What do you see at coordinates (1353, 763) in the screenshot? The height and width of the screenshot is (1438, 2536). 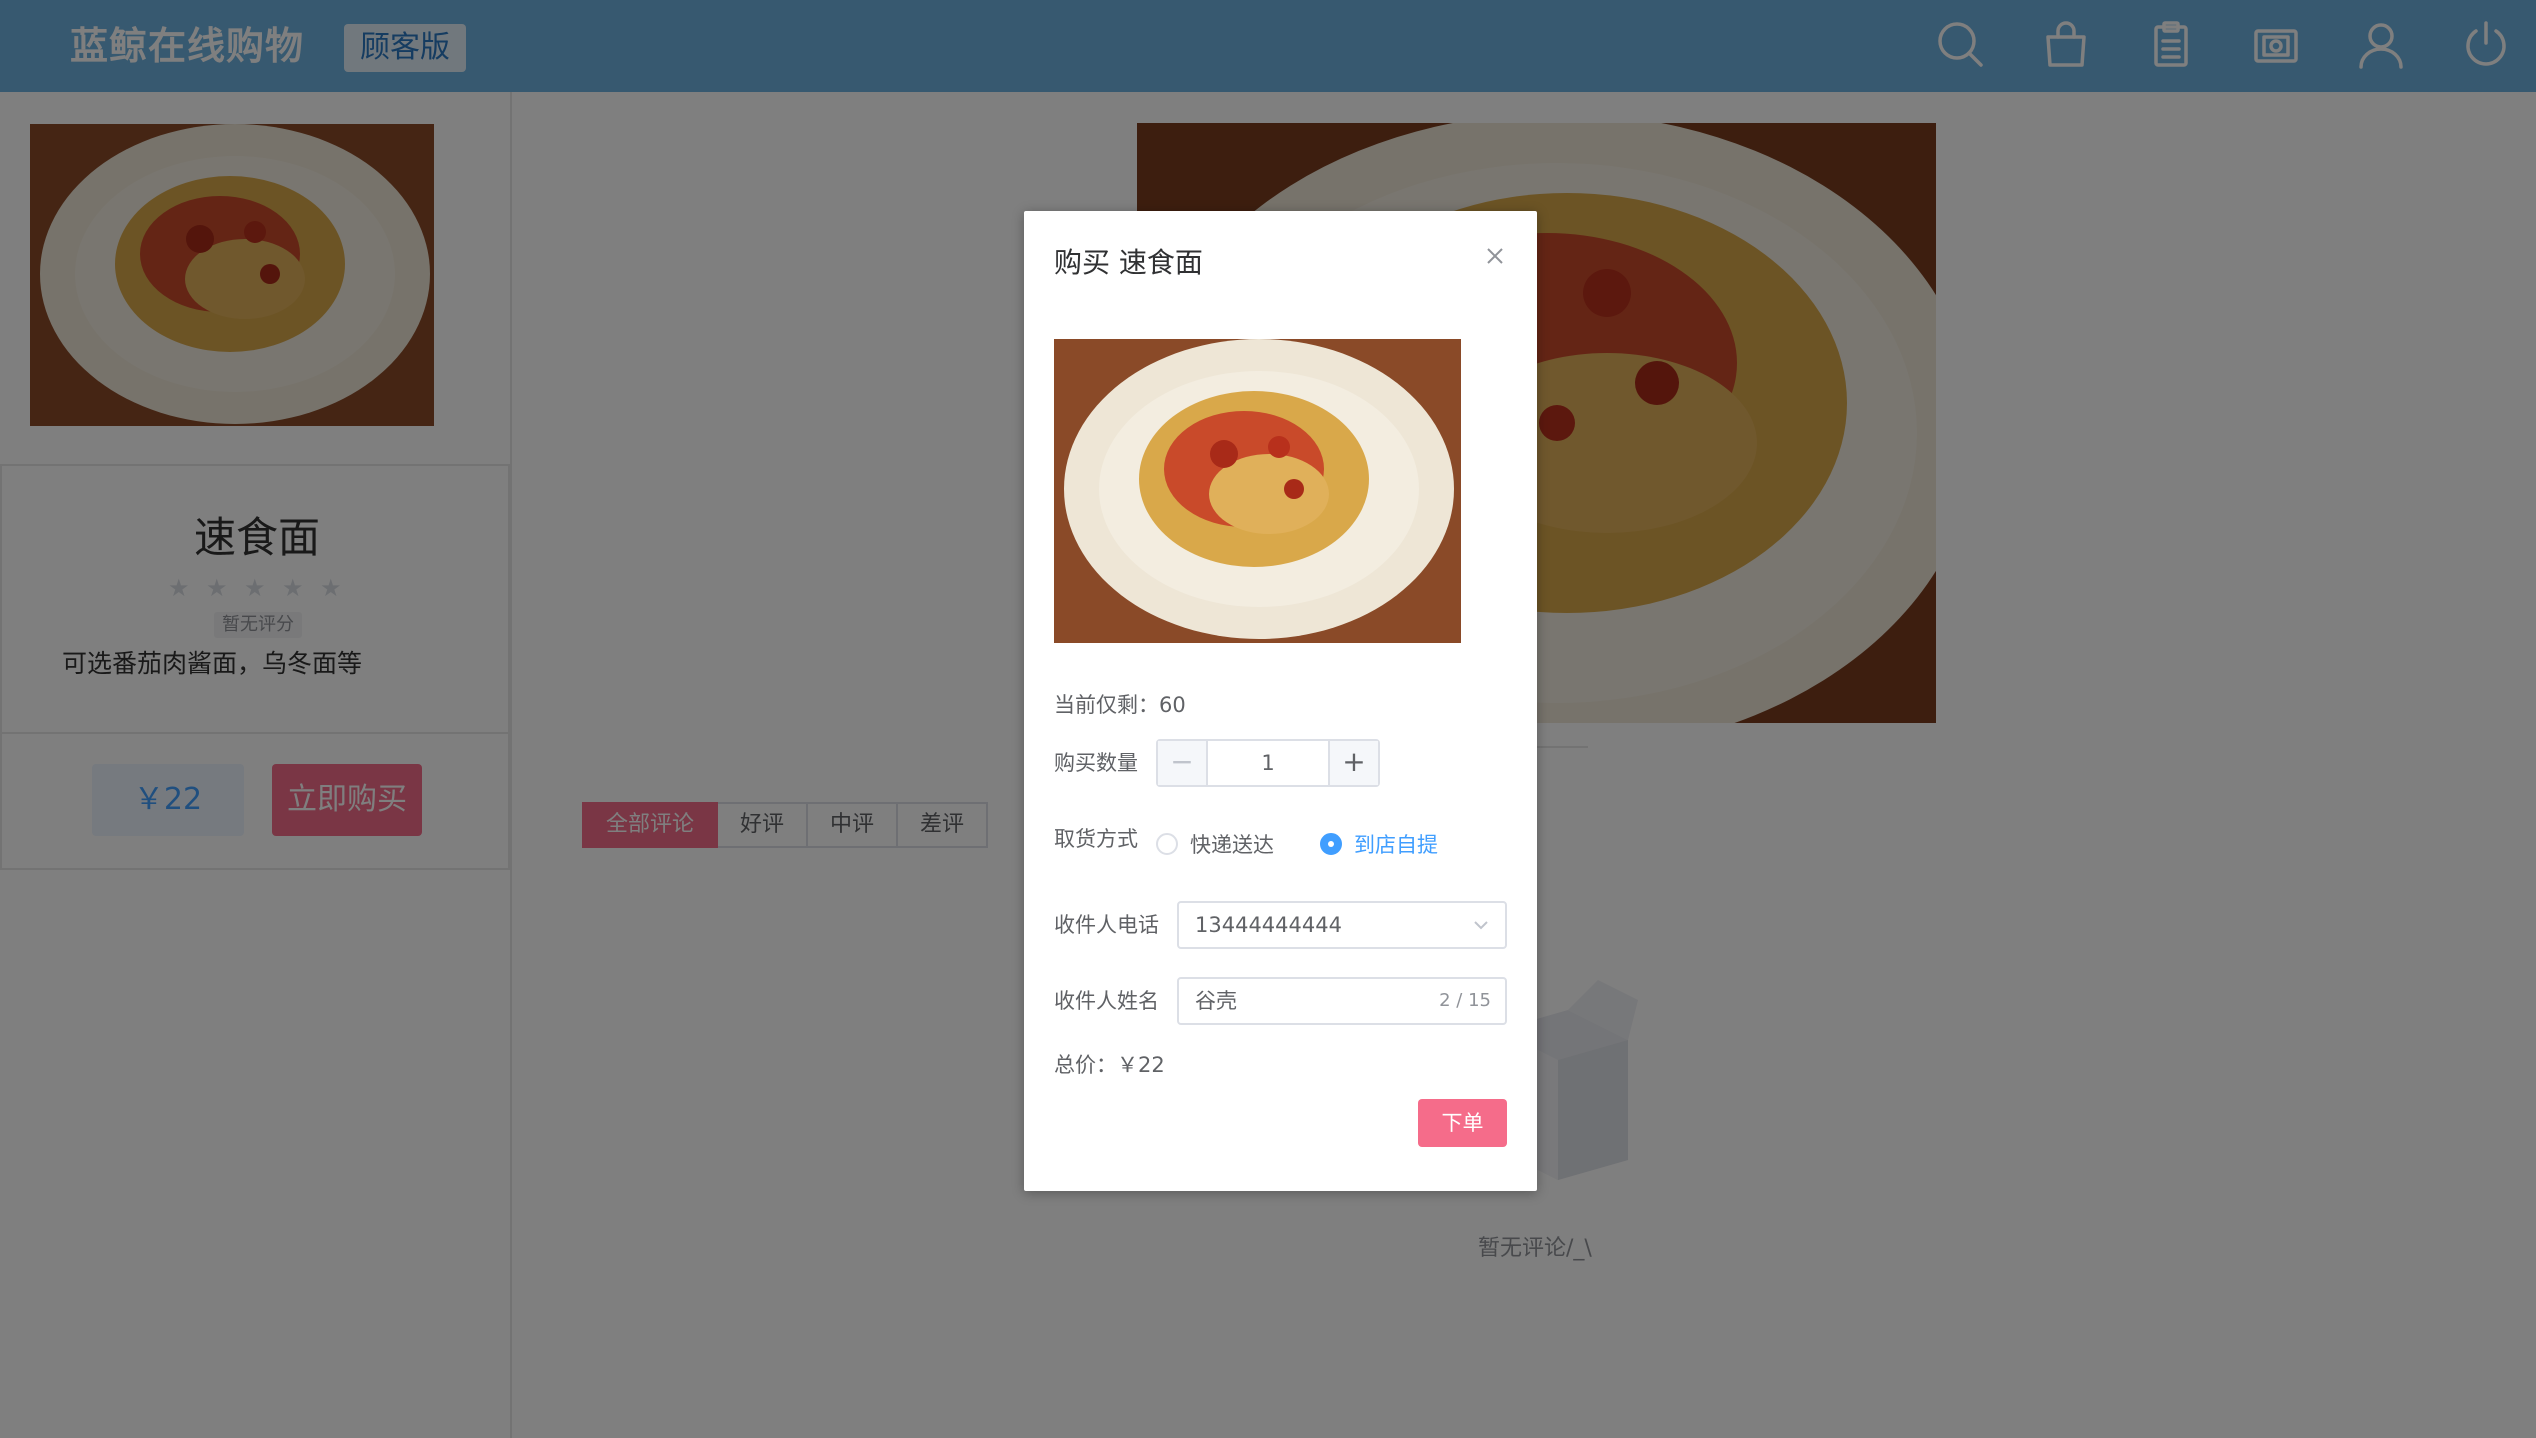 I see `increase-button: +` at bounding box center [1353, 763].